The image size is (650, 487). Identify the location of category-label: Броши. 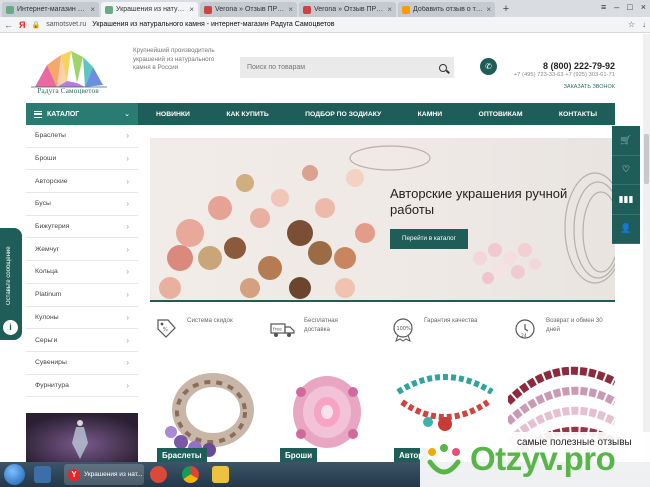
(299, 455).